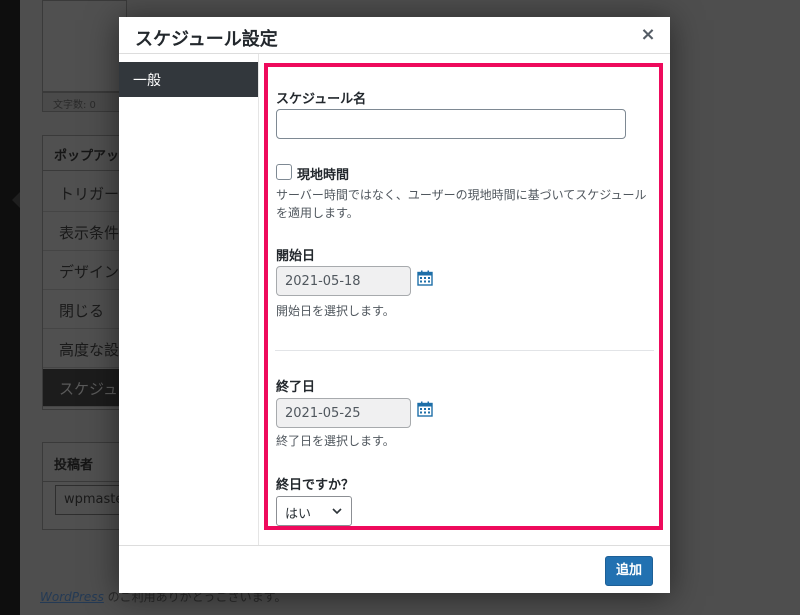 This screenshot has height=615, width=800. What do you see at coordinates (628, 571) in the screenshot?
I see `add-button: 追加` at bounding box center [628, 571].